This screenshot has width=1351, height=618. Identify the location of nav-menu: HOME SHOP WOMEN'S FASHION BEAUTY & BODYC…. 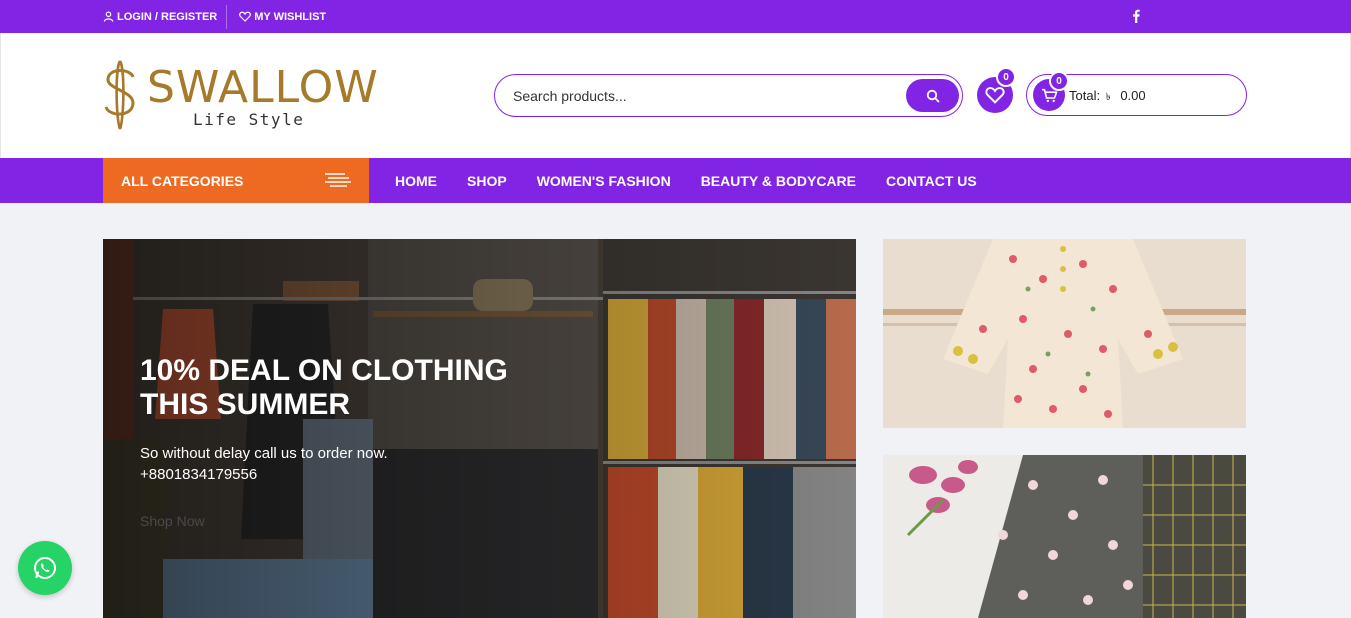
(686, 180).